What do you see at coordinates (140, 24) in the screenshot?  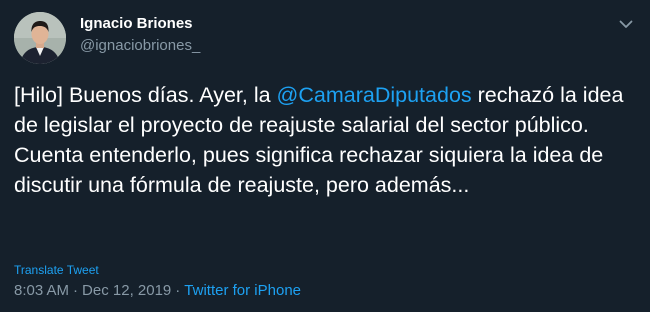 I see `author-name: Ignacio Briones` at bounding box center [140, 24].